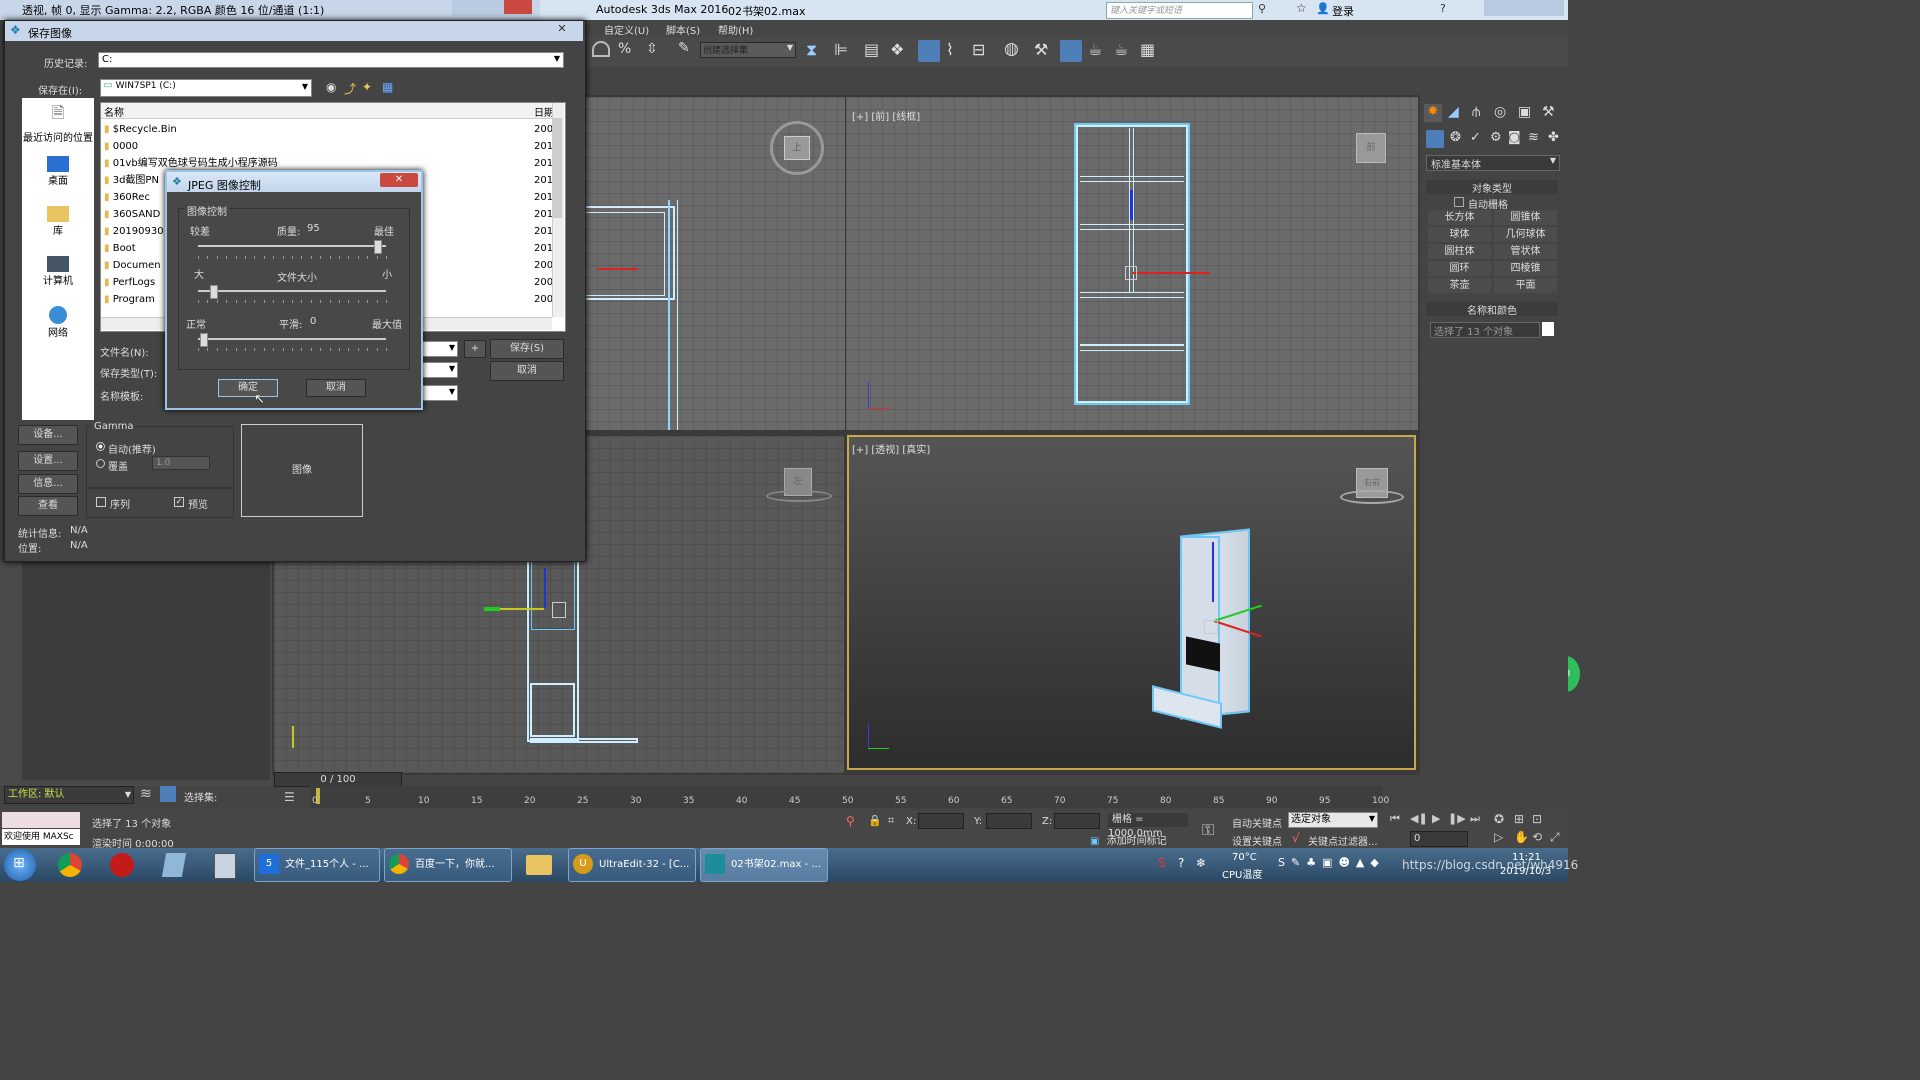  What do you see at coordinates (1459, 268) in the screenshot?
I see `cmd-btn-6: 圆环` at bounding box center [1459, 268].